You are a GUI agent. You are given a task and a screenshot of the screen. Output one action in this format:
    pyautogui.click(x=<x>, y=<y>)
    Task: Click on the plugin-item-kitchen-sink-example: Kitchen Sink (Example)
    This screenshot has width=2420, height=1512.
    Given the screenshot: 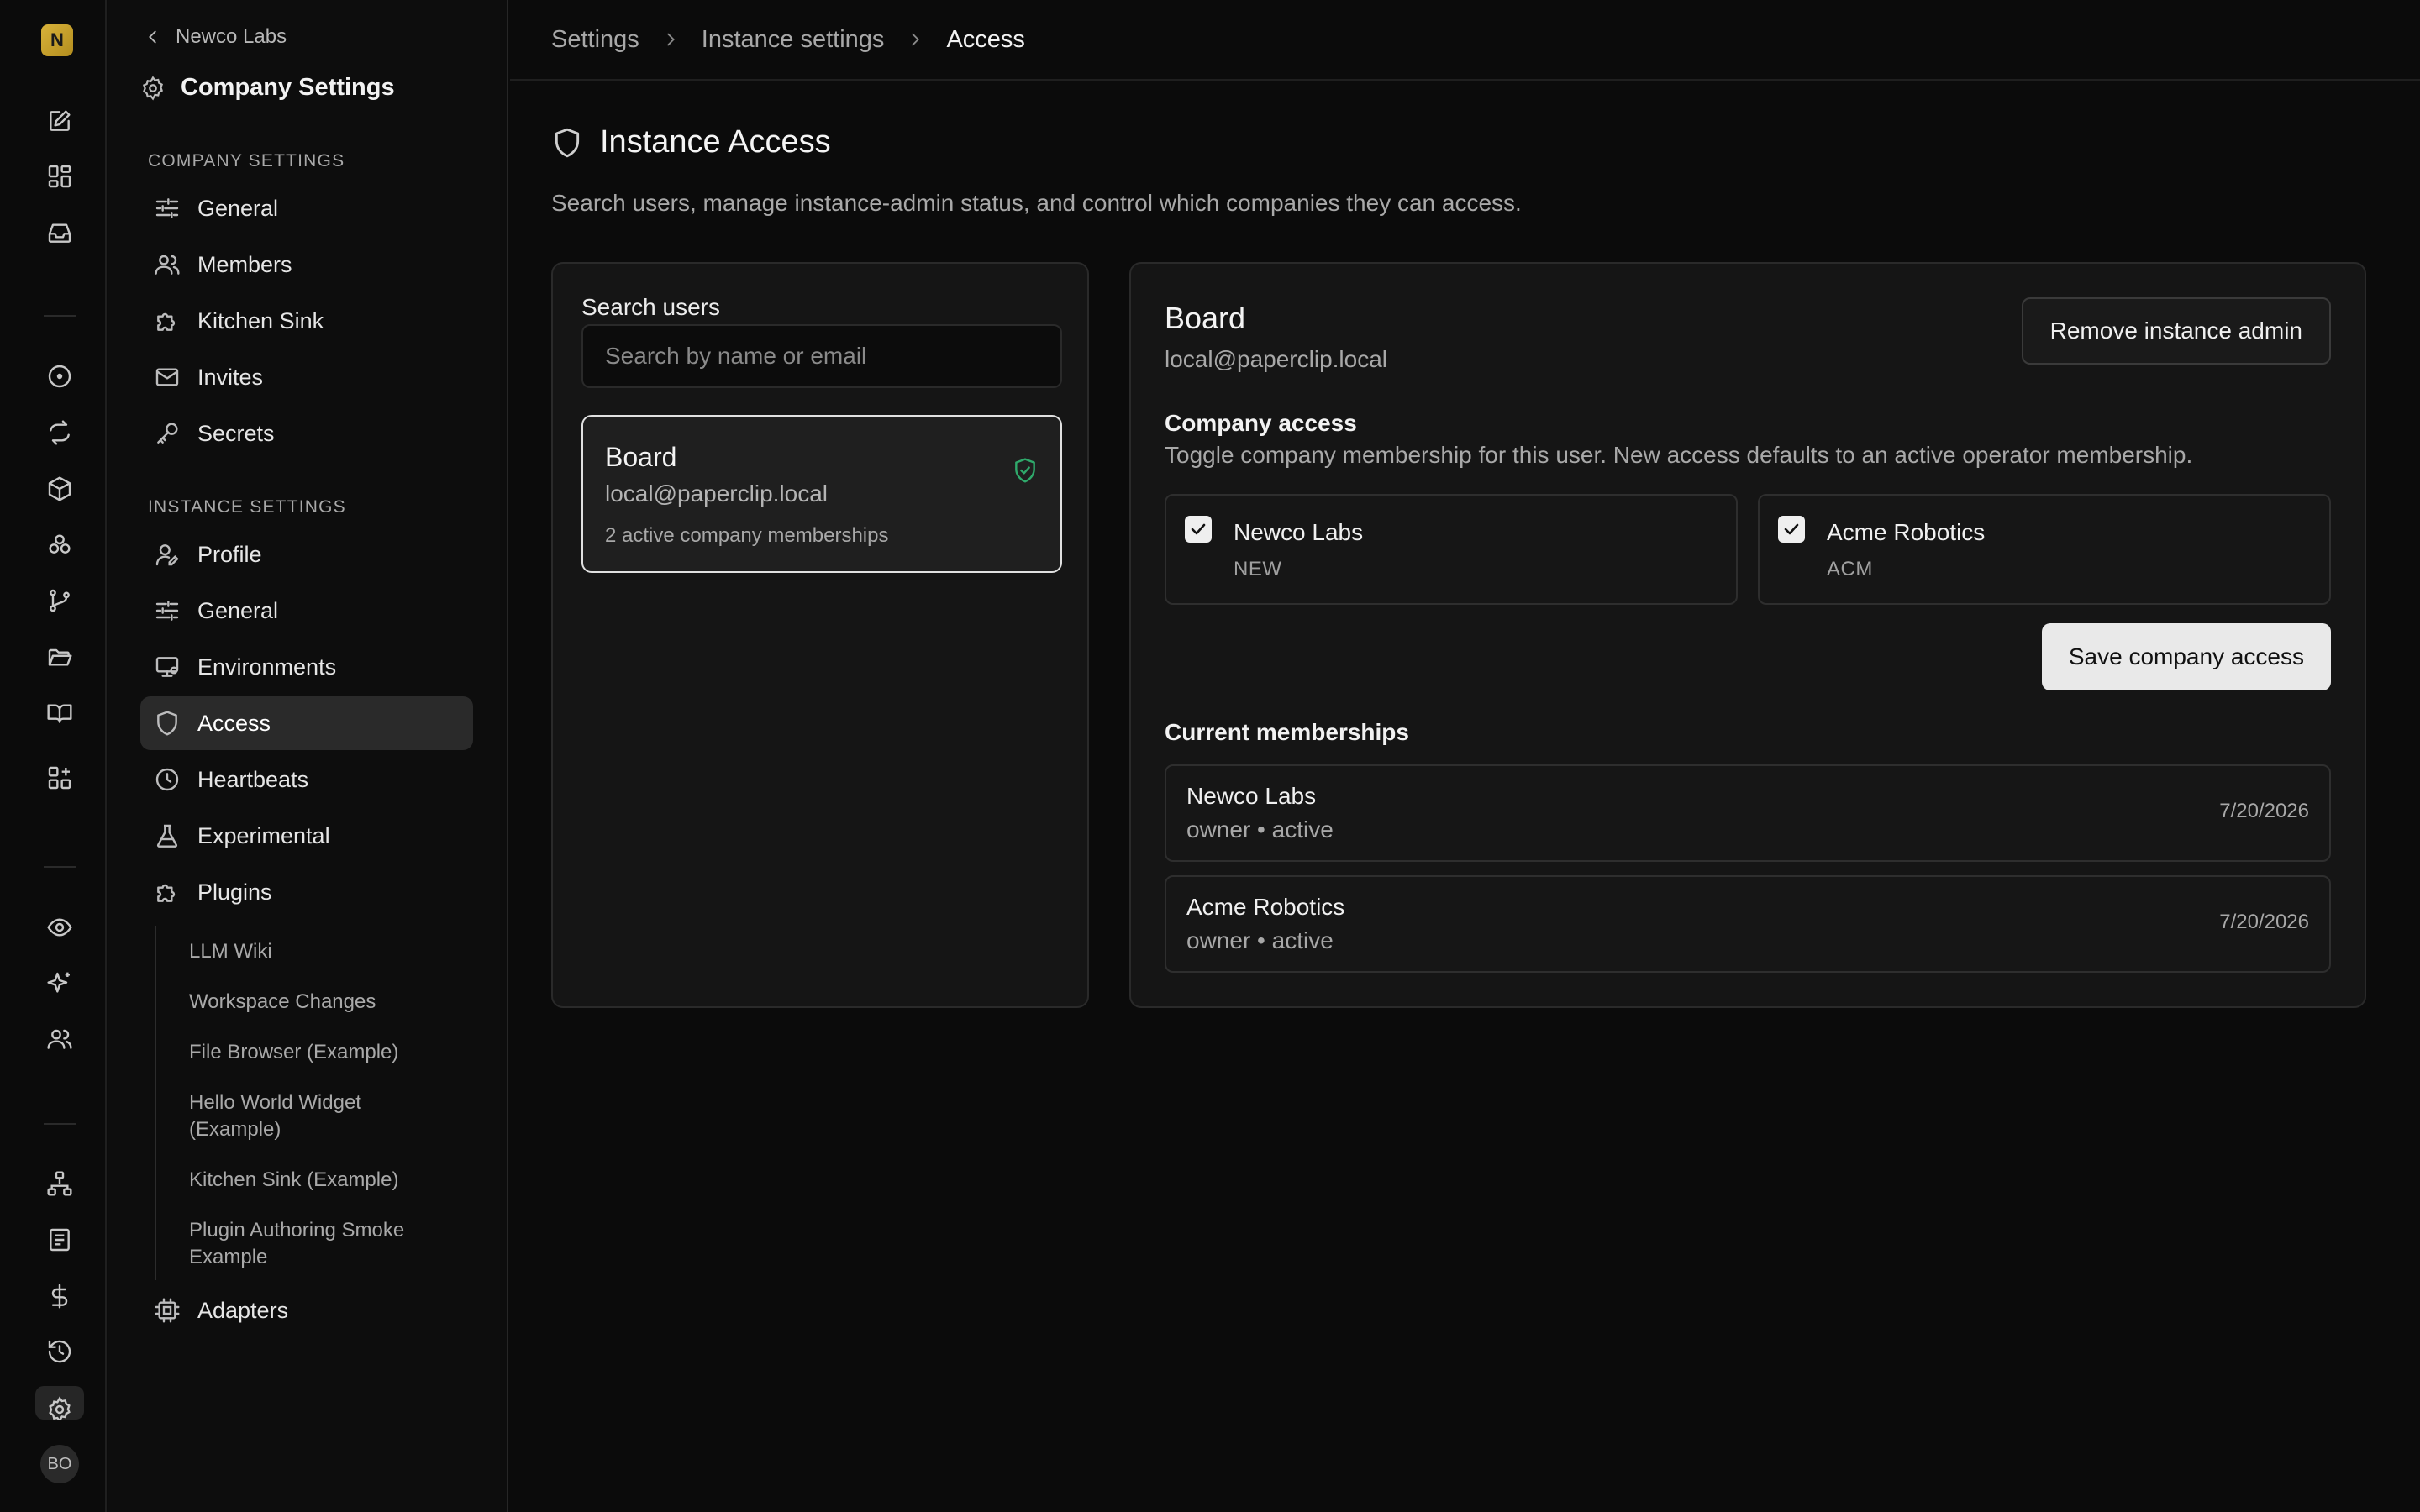 What is the action you would take?
    pyautogui.click(x=315, y=1180)
    